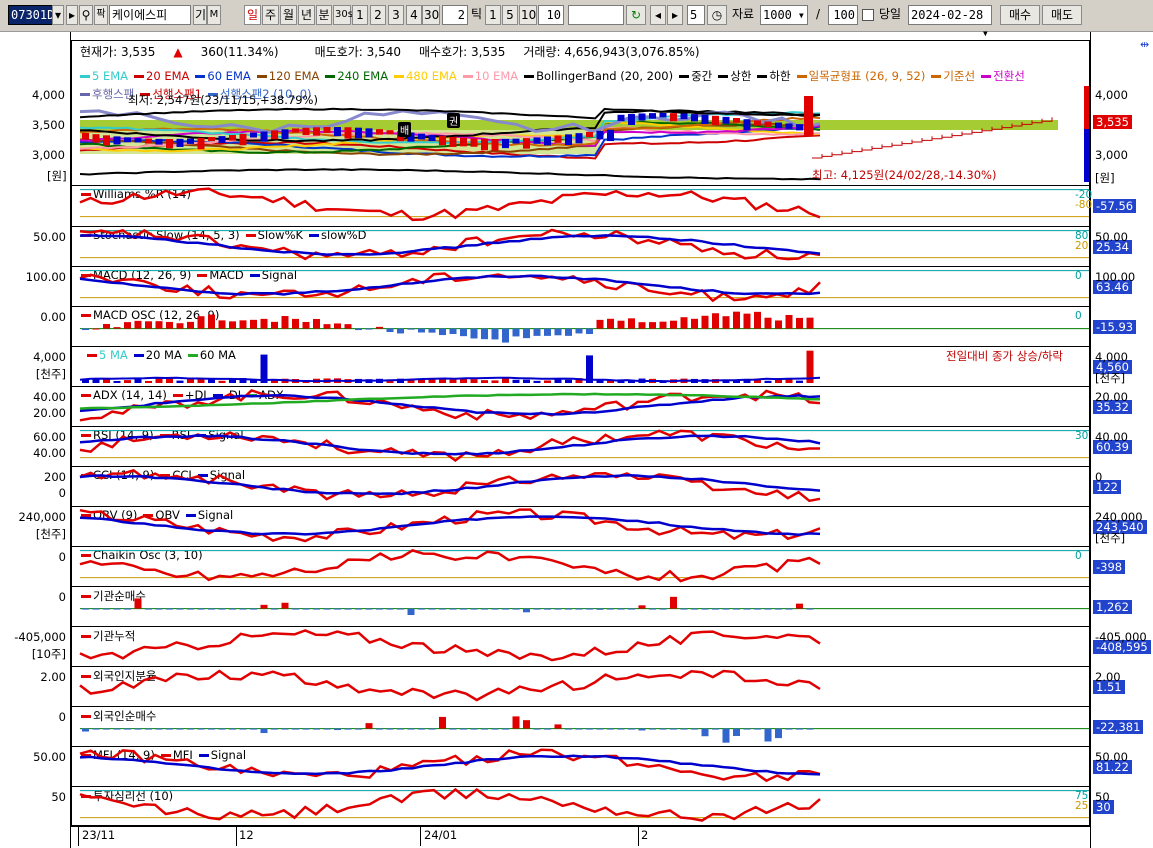 The width and height of the screenshot is (1153, 848). Describe the element at coordinates (1003, 76) in the screenshot. I see `legend-item: 전환선` at that location.